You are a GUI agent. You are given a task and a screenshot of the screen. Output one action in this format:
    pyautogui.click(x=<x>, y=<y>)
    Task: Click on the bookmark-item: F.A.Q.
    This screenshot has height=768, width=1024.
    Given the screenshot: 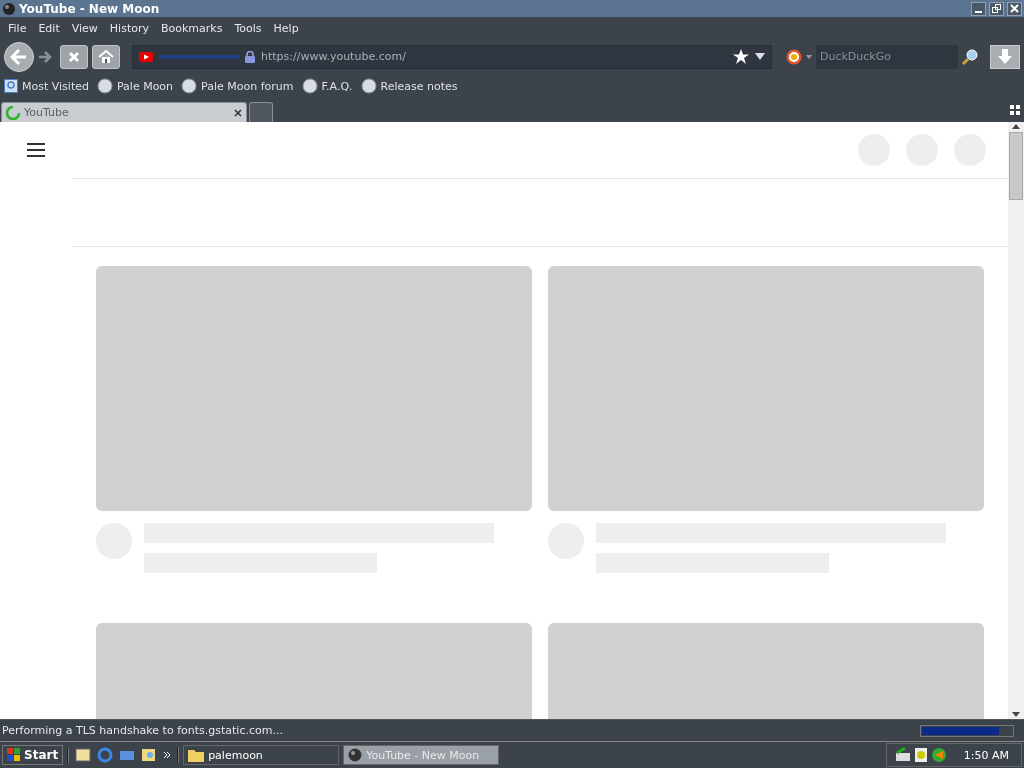 What is the action you would take?
    pyautogui.click(x=327, y=86)
    